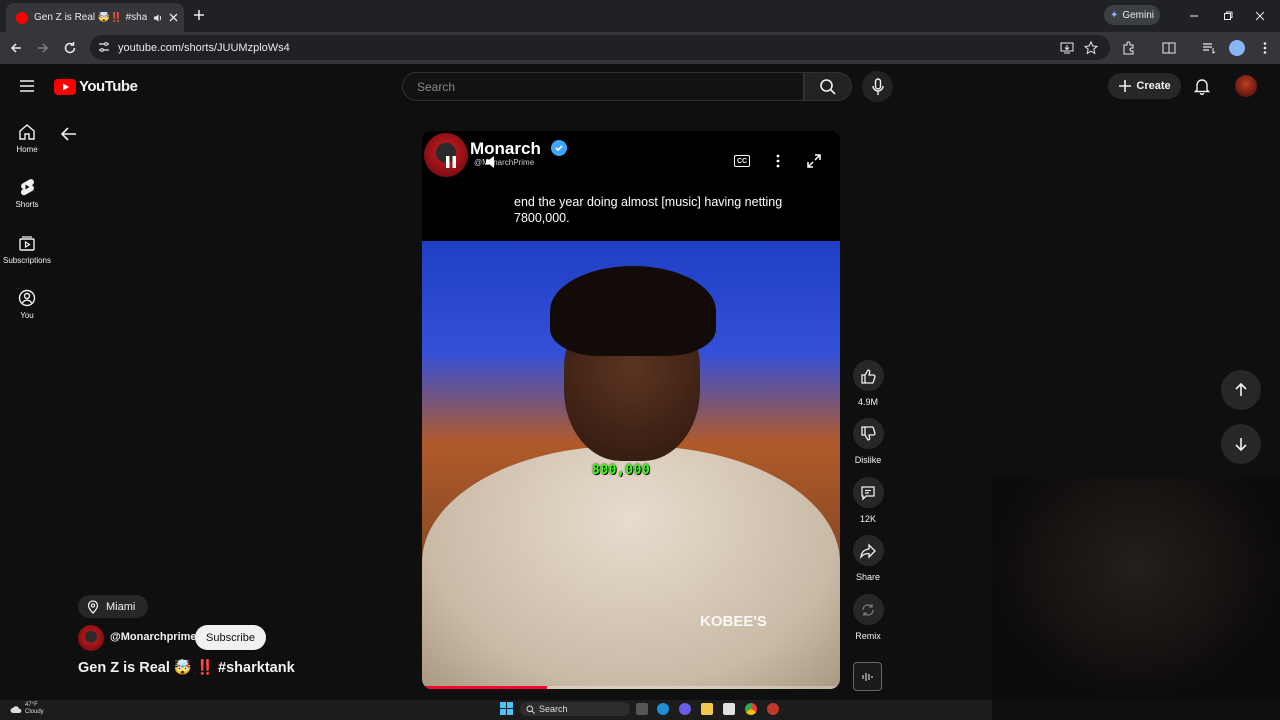 This screenshot has height=720, width=1280. I want to click on browser-tab: Gen Z is Real 🤯‼️ #sharktank, so click(95, 17).